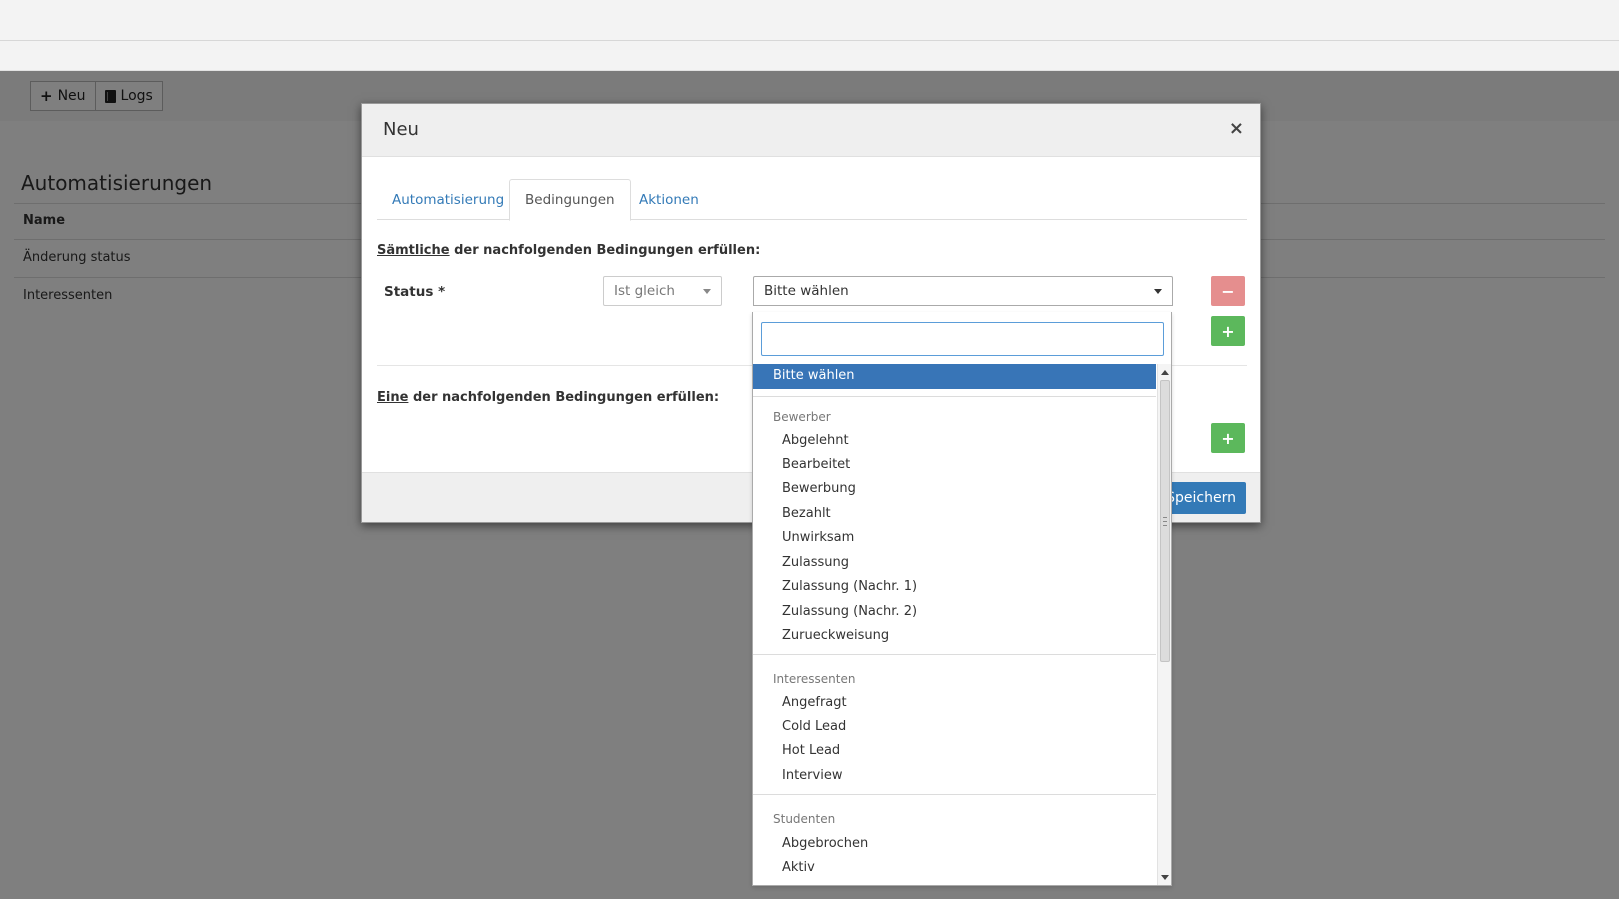 The image size is (1619, 899). What do you see at coordinates (809, 56) in the screenshot?
I see `sub-navbar` at bounding box center [809, 56].